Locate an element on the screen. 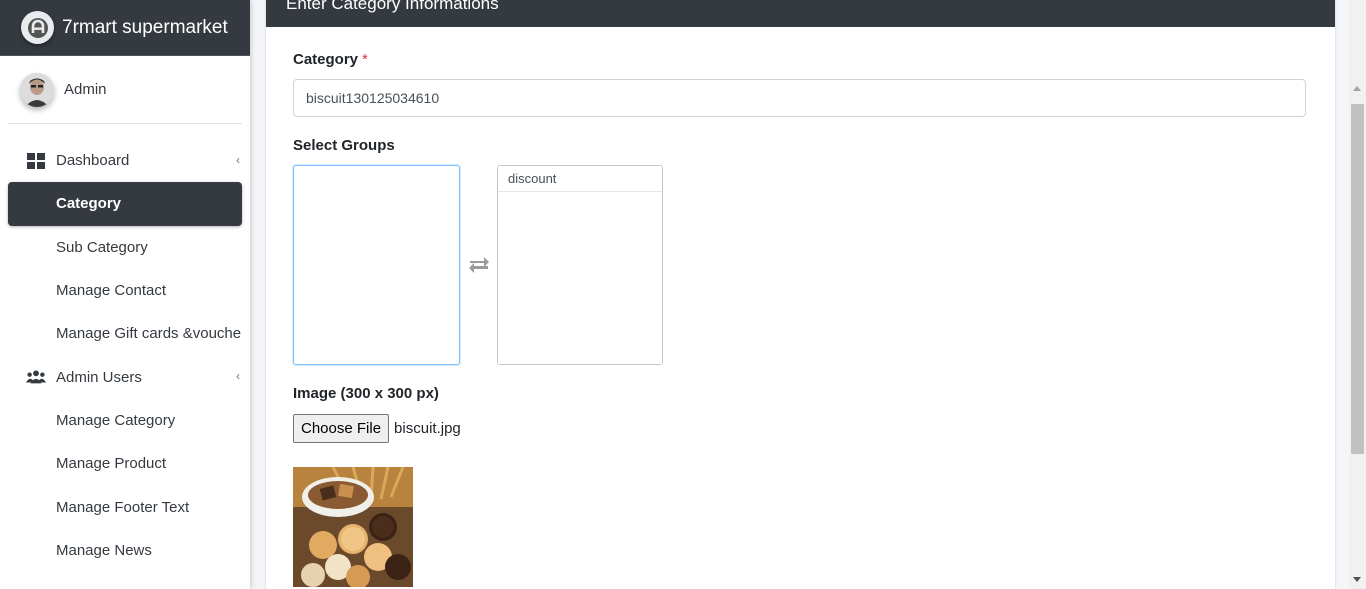  available-groups-list is located at coordinates (376, 265).